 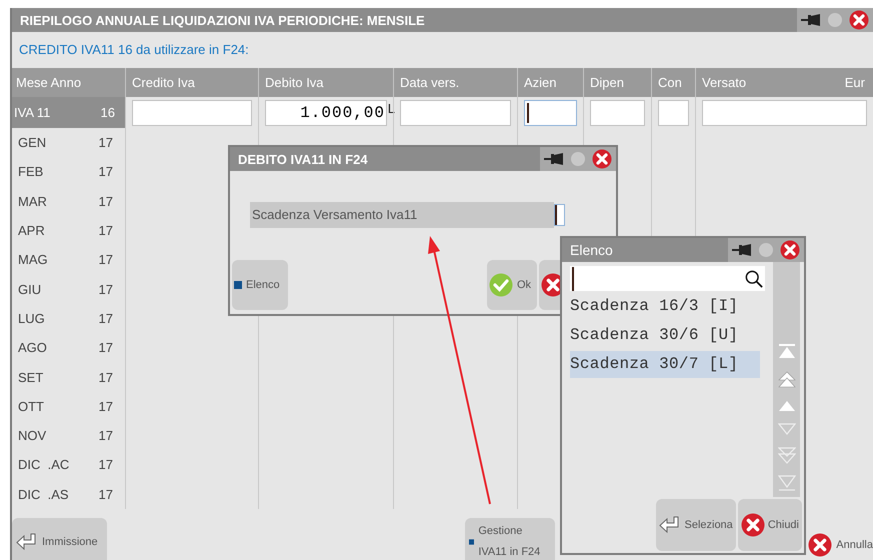 I want to click on month-label: OTT, so click(x=31, y=406).